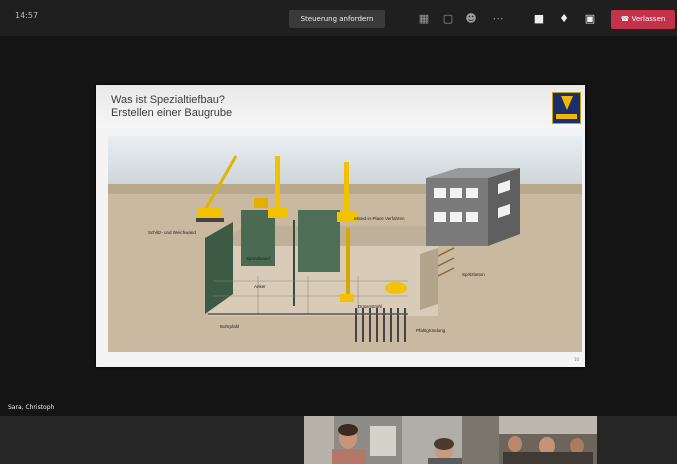 This screenshot has height=464, width=677. I want to click on microphone-icon: ♦, so click(564, 19).